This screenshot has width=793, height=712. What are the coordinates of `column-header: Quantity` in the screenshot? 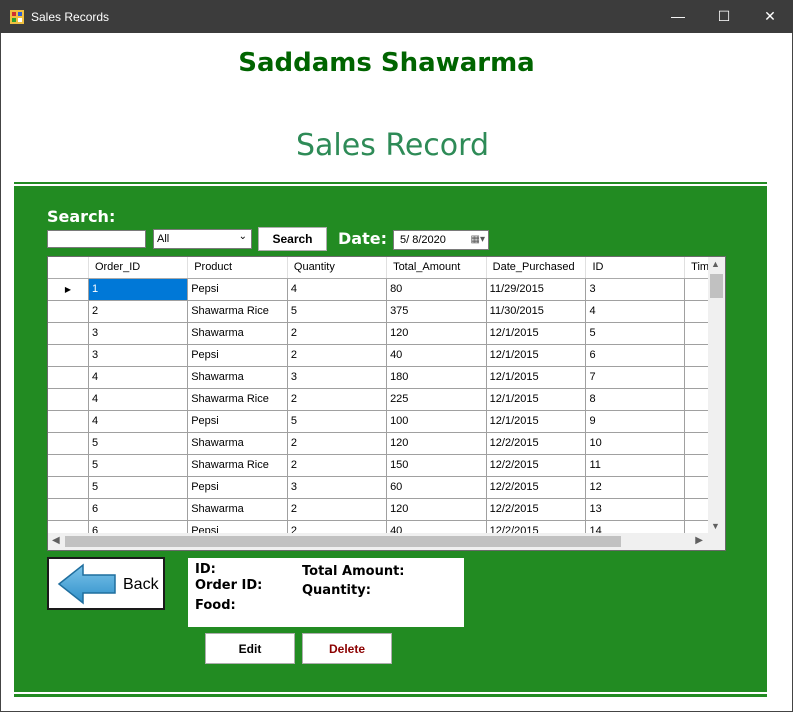 It's located at (337, 268).